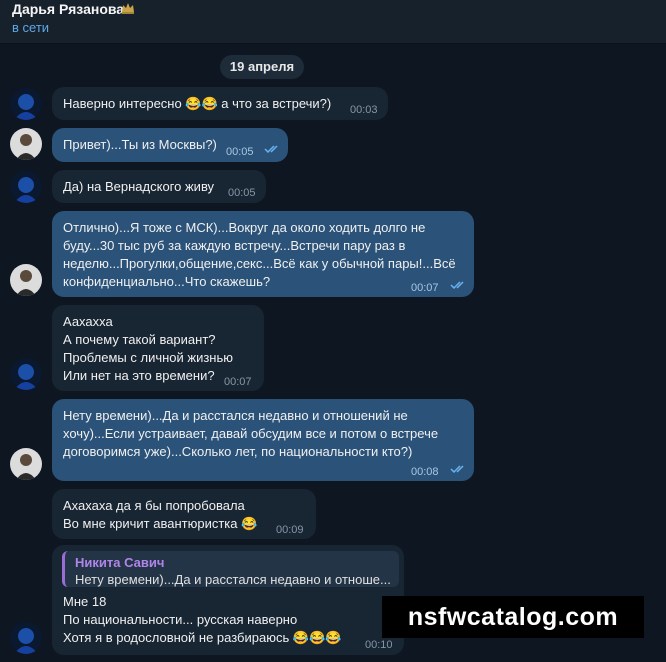 This screenshot has height=662, width=666. I want to click on message-text: Привет)...Ты из Москвы?), so click(140, 144).